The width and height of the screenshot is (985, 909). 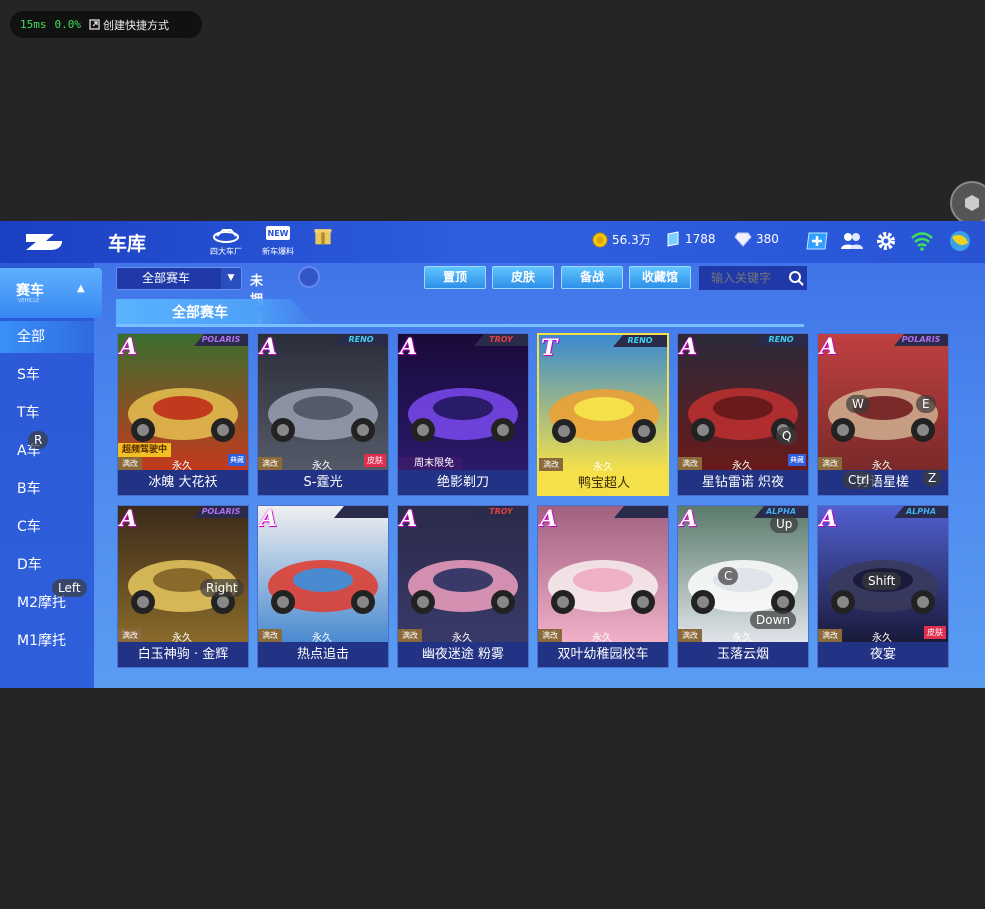 What do you see at coordinates (323, 654) in the screenshot?
I see `car-name: 热点追击` at bounding box center [323, 654].